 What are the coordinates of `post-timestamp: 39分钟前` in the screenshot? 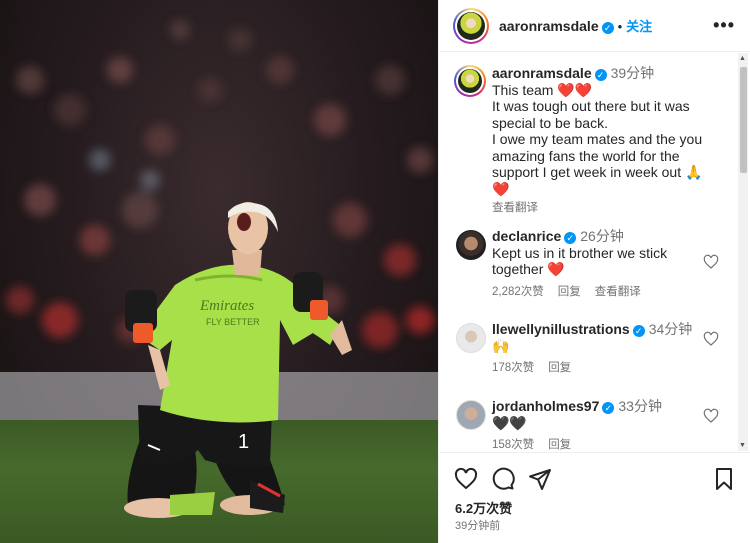 It's located at (477, 525).